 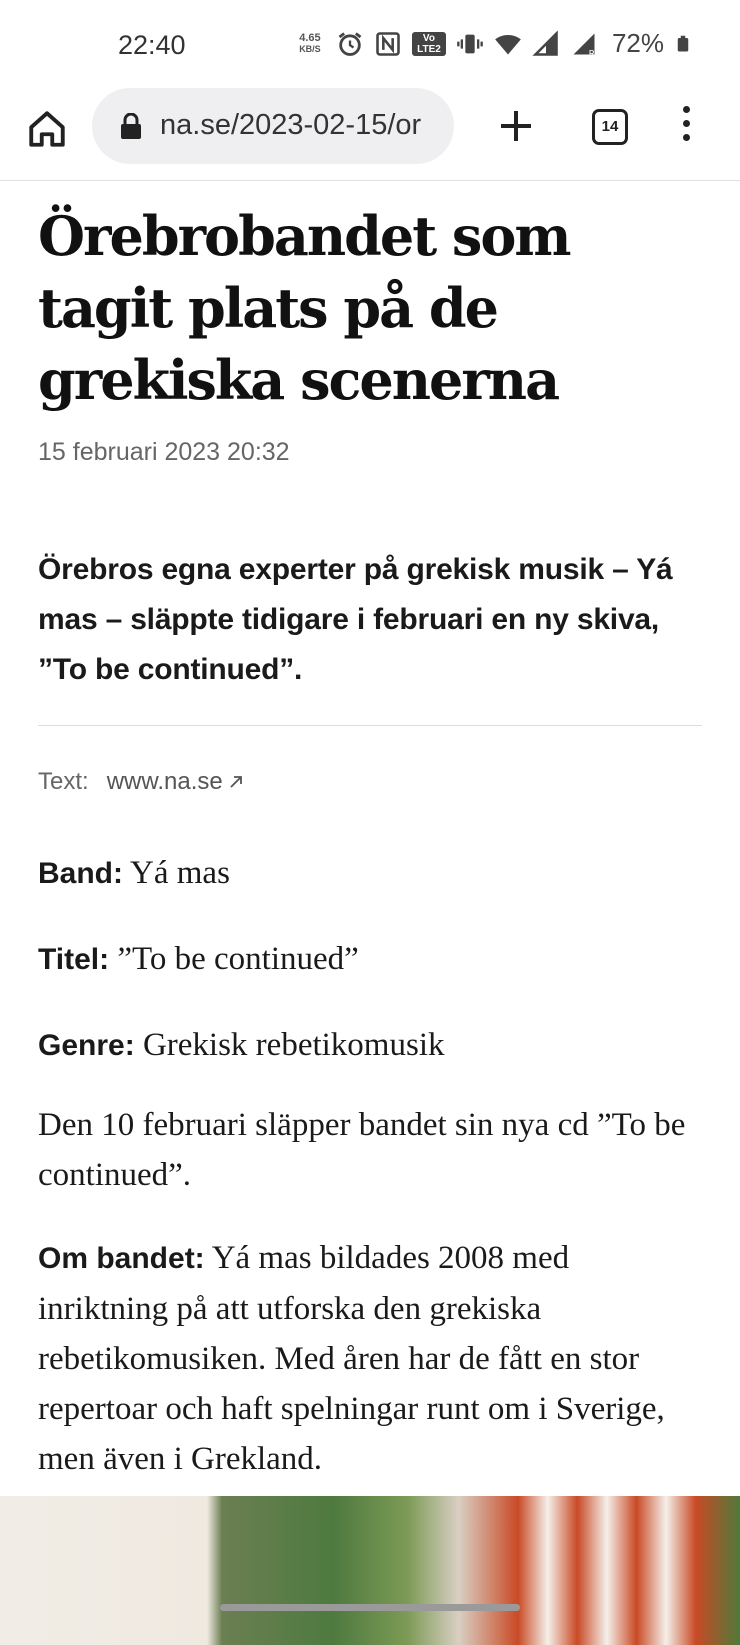 I want to click on fact-genre: Genre: Grekisk rebetikomusik, so click(x=370, y=1045).